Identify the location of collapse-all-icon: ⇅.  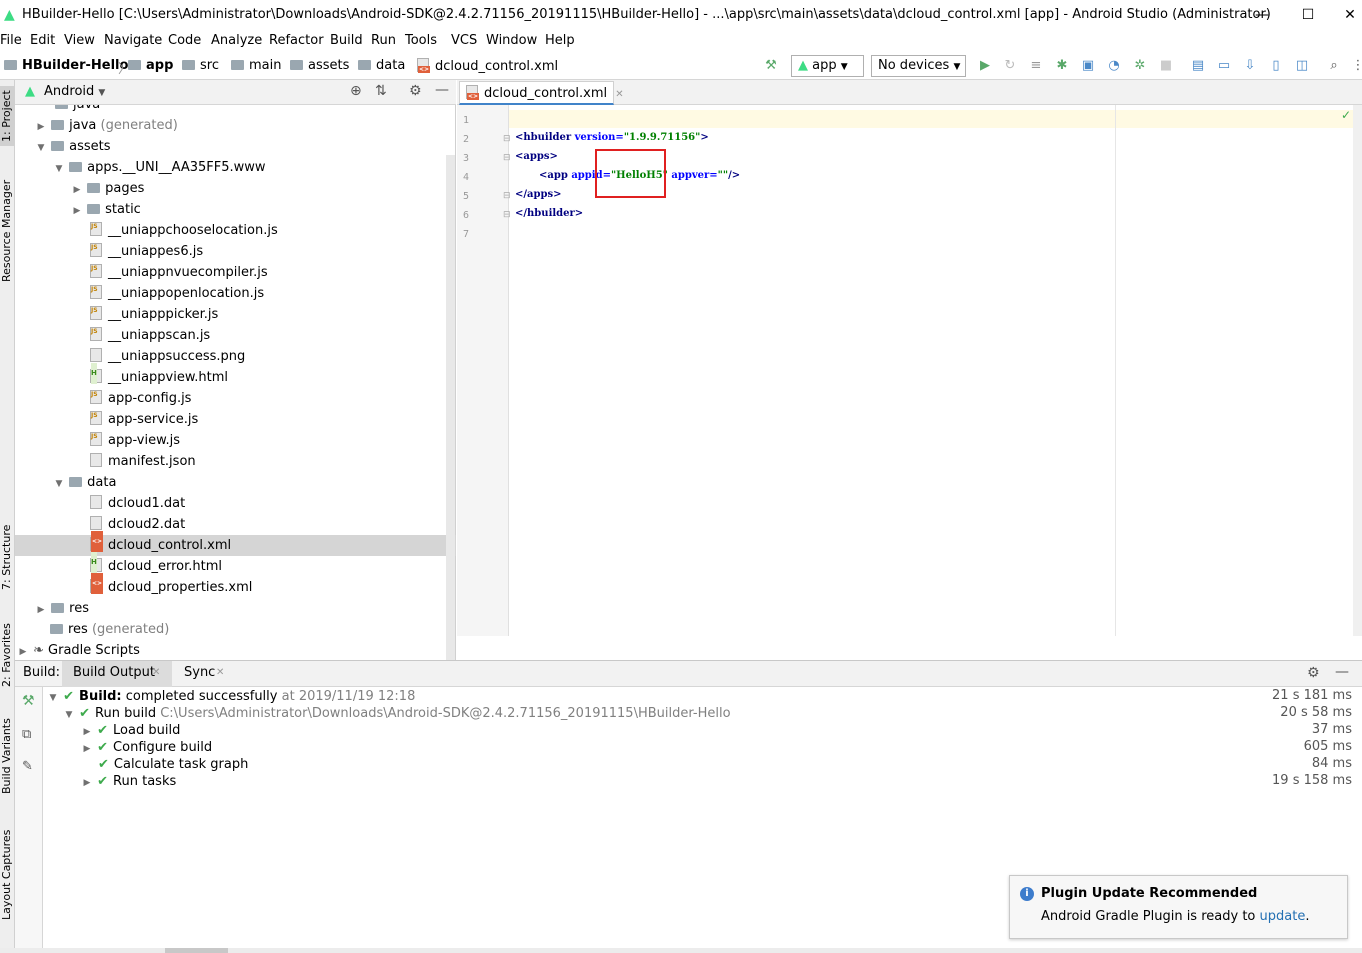
(381, 91).